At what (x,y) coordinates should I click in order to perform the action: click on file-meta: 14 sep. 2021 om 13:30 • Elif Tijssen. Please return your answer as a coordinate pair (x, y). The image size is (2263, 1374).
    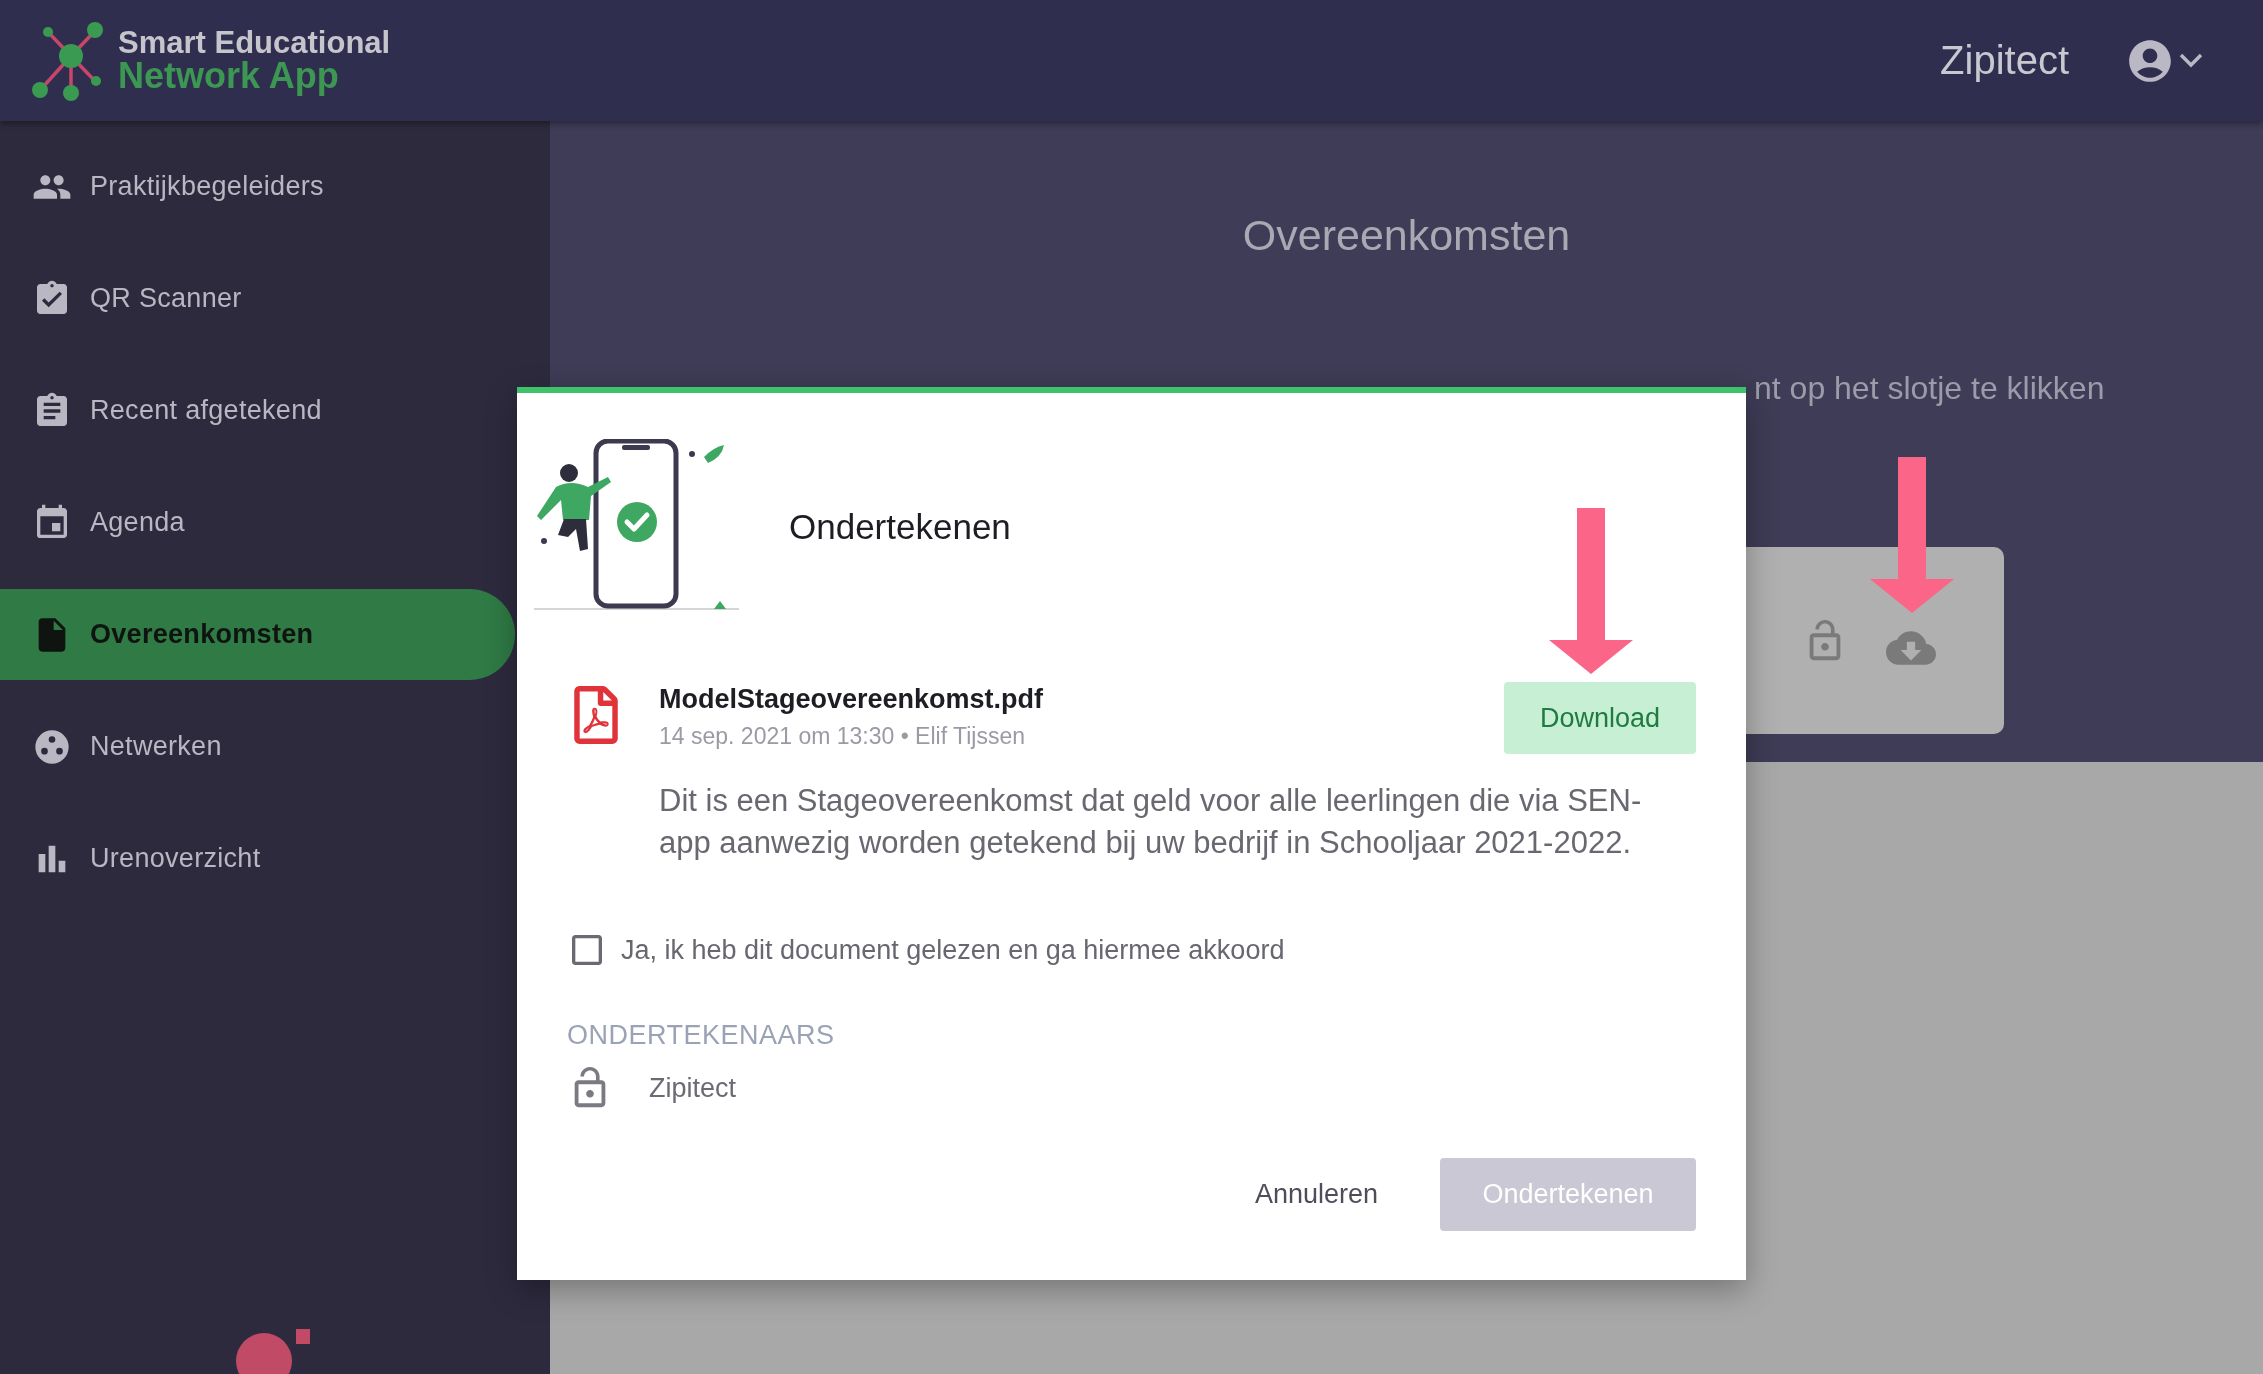
    Looking at the image, I should click on (843, 736).